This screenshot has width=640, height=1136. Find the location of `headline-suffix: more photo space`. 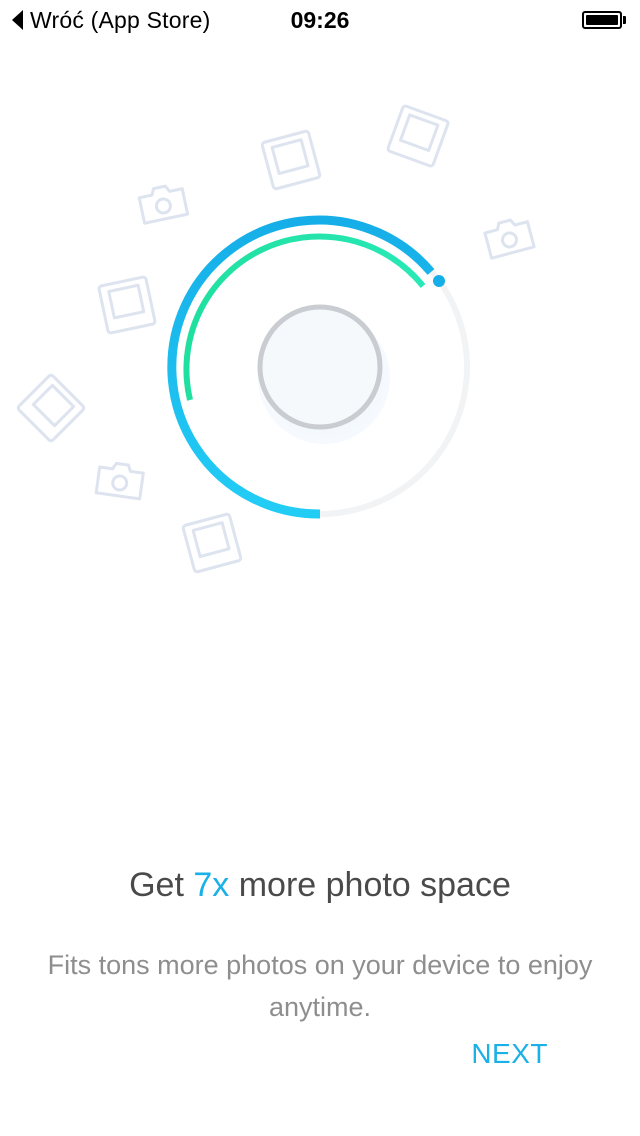

headline-suffix: more photo space is located at coordinates (370, 885).